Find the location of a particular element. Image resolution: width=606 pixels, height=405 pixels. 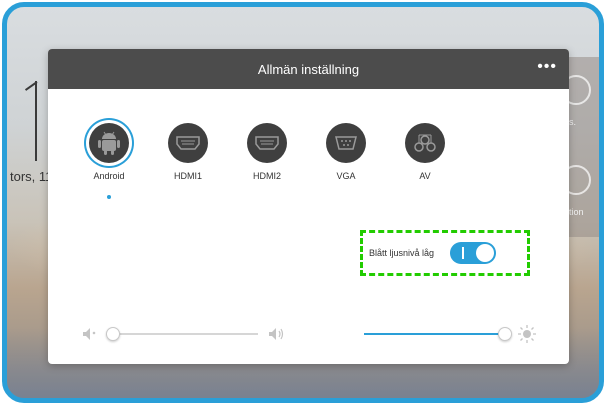

source-hdmi2: HDMI2 is located at coordinates (283, 152).